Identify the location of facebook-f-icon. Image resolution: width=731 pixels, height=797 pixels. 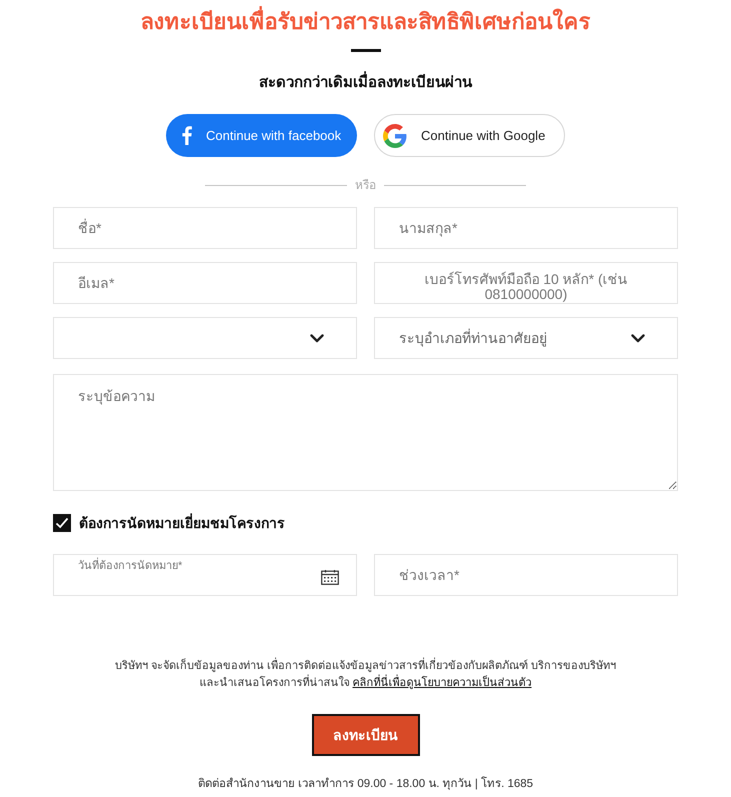
(187, 135).